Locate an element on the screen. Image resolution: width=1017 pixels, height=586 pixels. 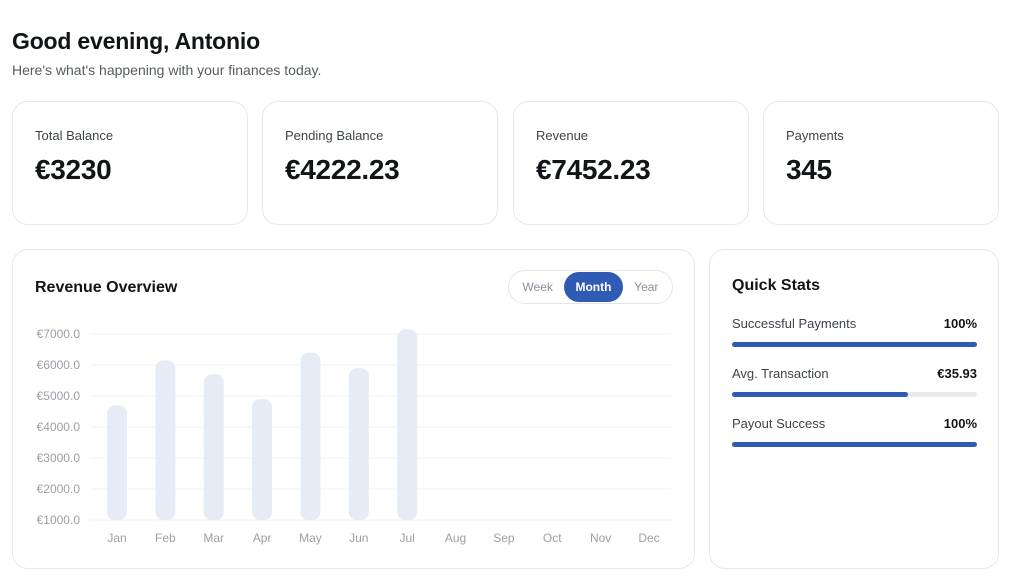
stat-label: Payments is located at coordinates (815, 135).